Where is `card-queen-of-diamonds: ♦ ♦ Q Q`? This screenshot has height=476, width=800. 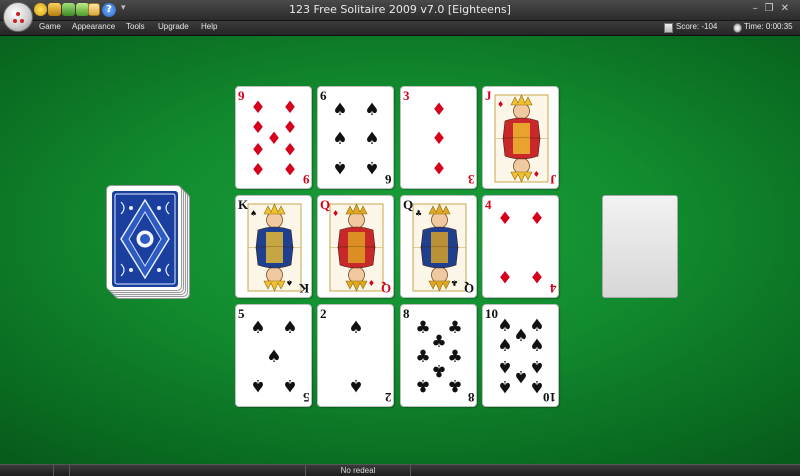
card-queen-of-diamonds: ♦ ♦ Q Q is located at coordinates (355, 246).